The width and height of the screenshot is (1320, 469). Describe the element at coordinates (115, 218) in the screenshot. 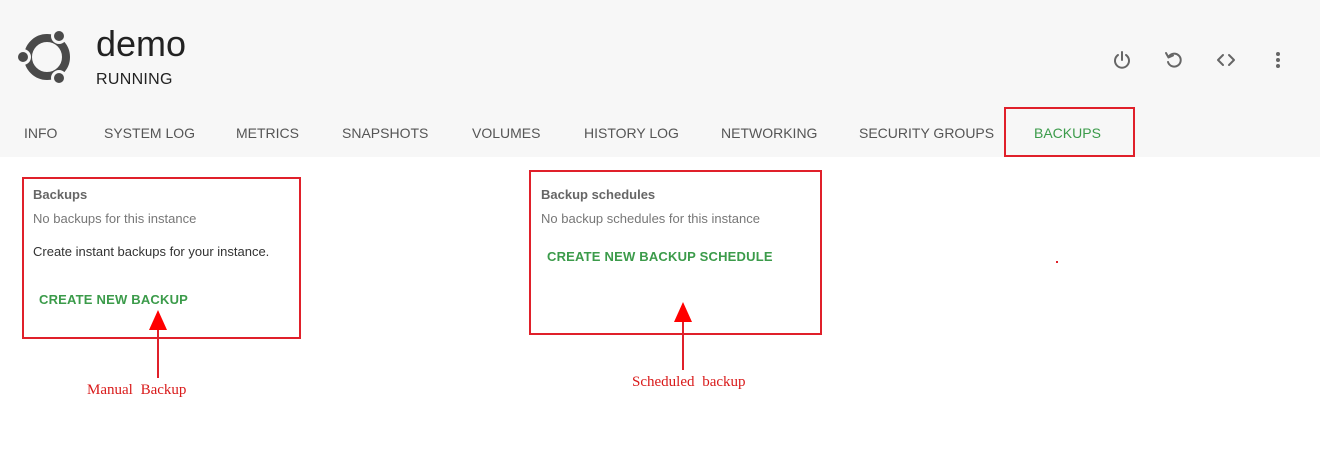

I see `backups-empty-text: No backups for this instance` at that location.